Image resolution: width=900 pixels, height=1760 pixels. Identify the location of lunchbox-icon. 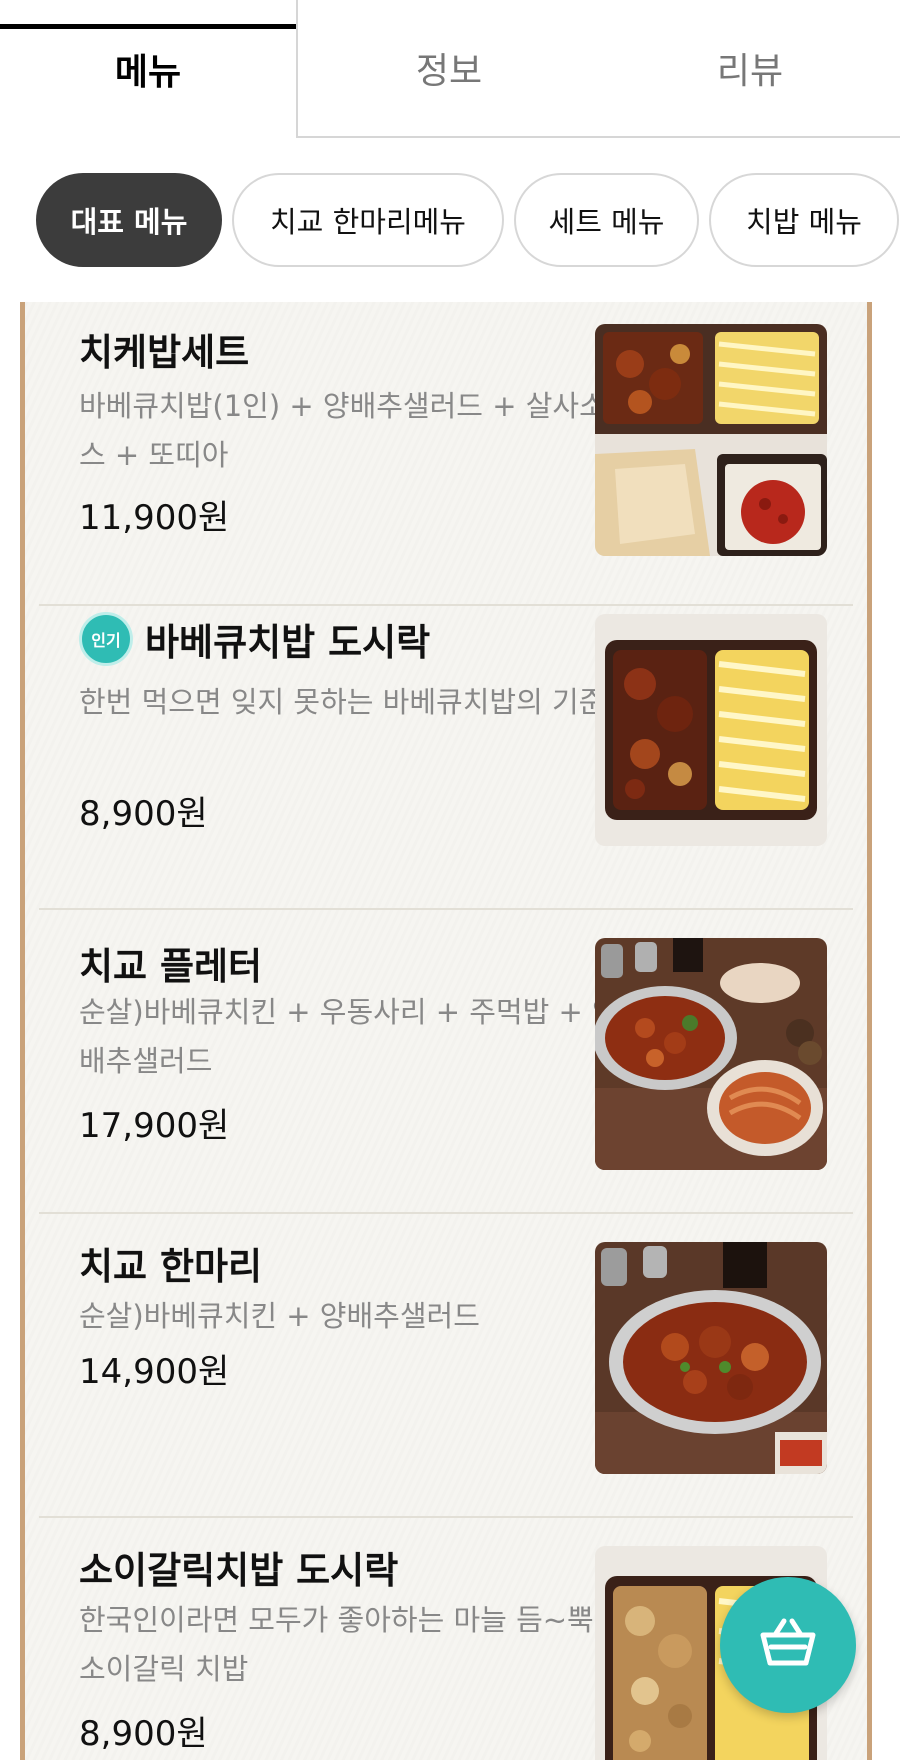
(711, 730).